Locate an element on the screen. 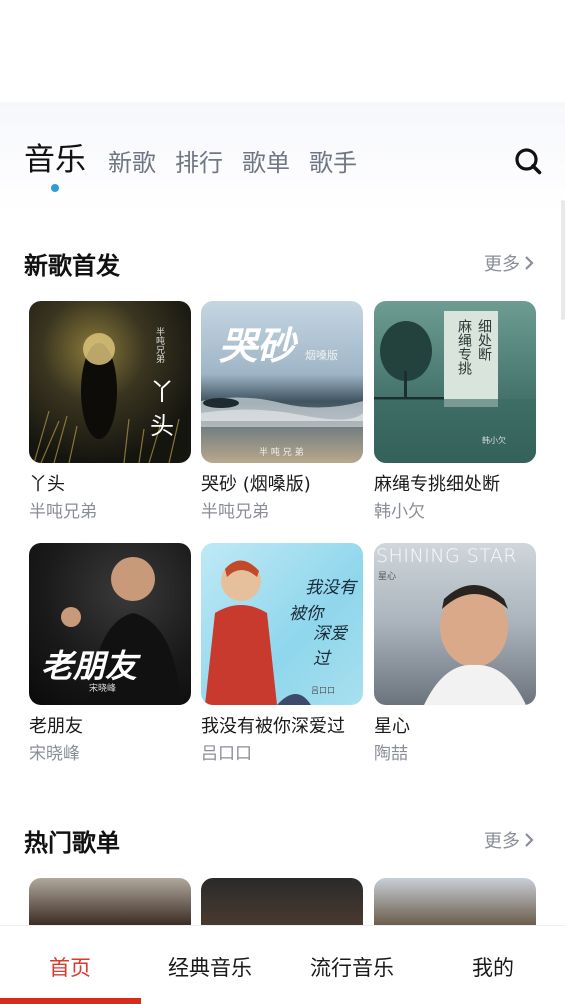  active-nav-indicator is located at coordinates (70, 1001).